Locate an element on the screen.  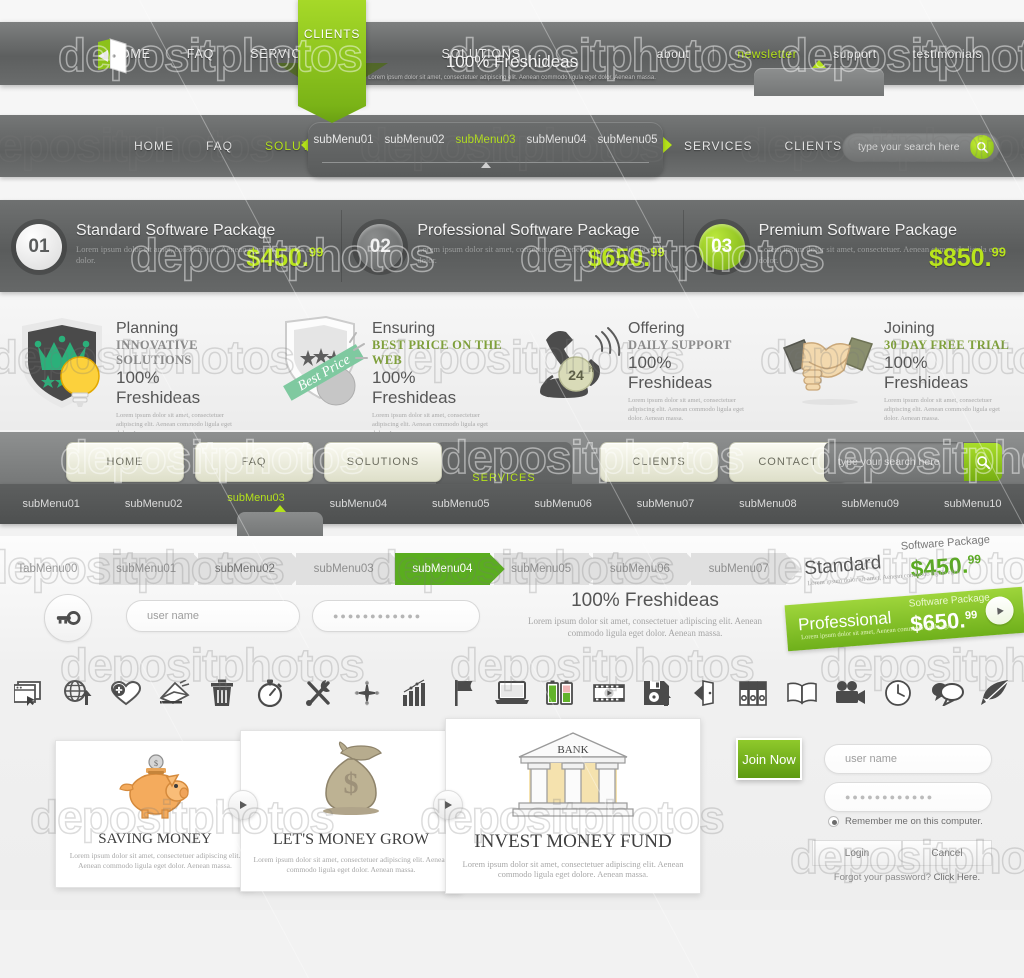
compass-star-icon is located at coordinates (367, 693).